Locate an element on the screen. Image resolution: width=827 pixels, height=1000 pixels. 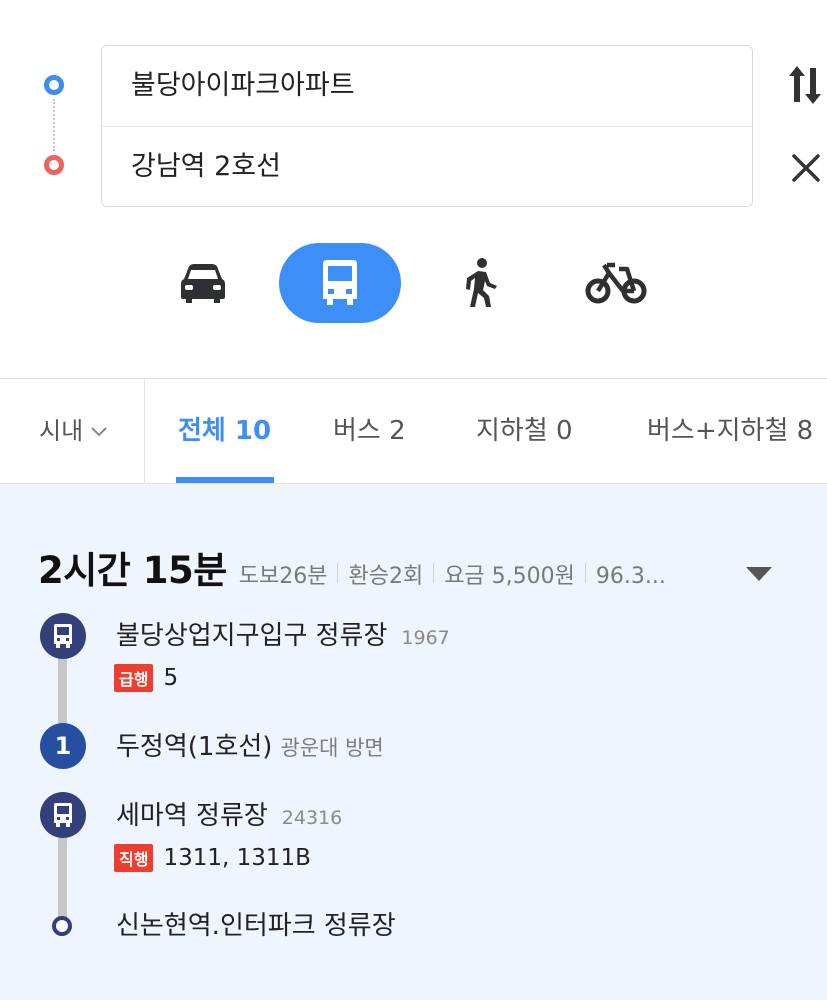
step-stop: 세마역 정류장 24316 is located at coordinates (229, 813).